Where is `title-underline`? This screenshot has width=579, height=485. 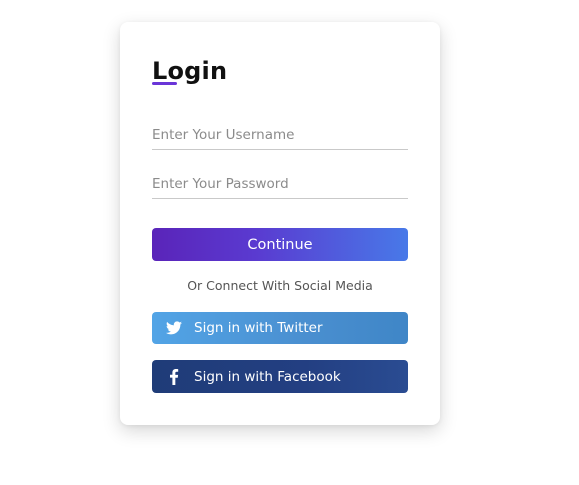 title-underline is located at coordinates (164, 83).